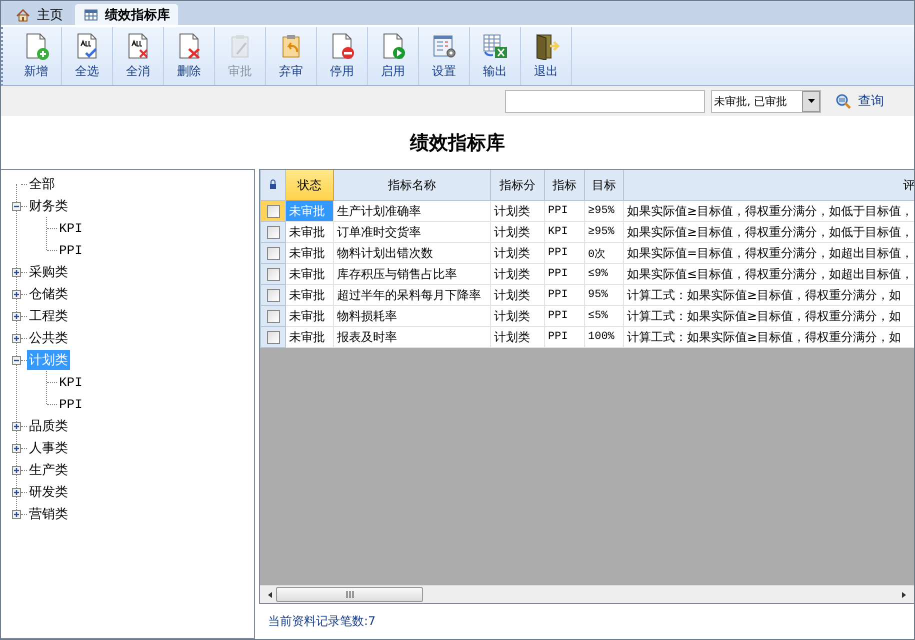 The height and width of the screenshot is (640, 915). Describe the element at coordinates (48, 426) in the screenshot. I see `tree-item: 品质类` at that location.